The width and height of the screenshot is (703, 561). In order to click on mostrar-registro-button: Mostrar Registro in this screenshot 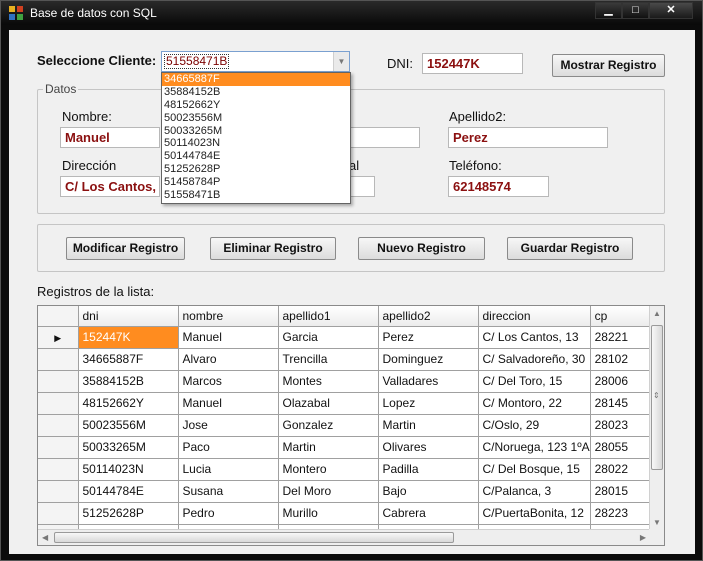, I will do `click(608, 65)`.